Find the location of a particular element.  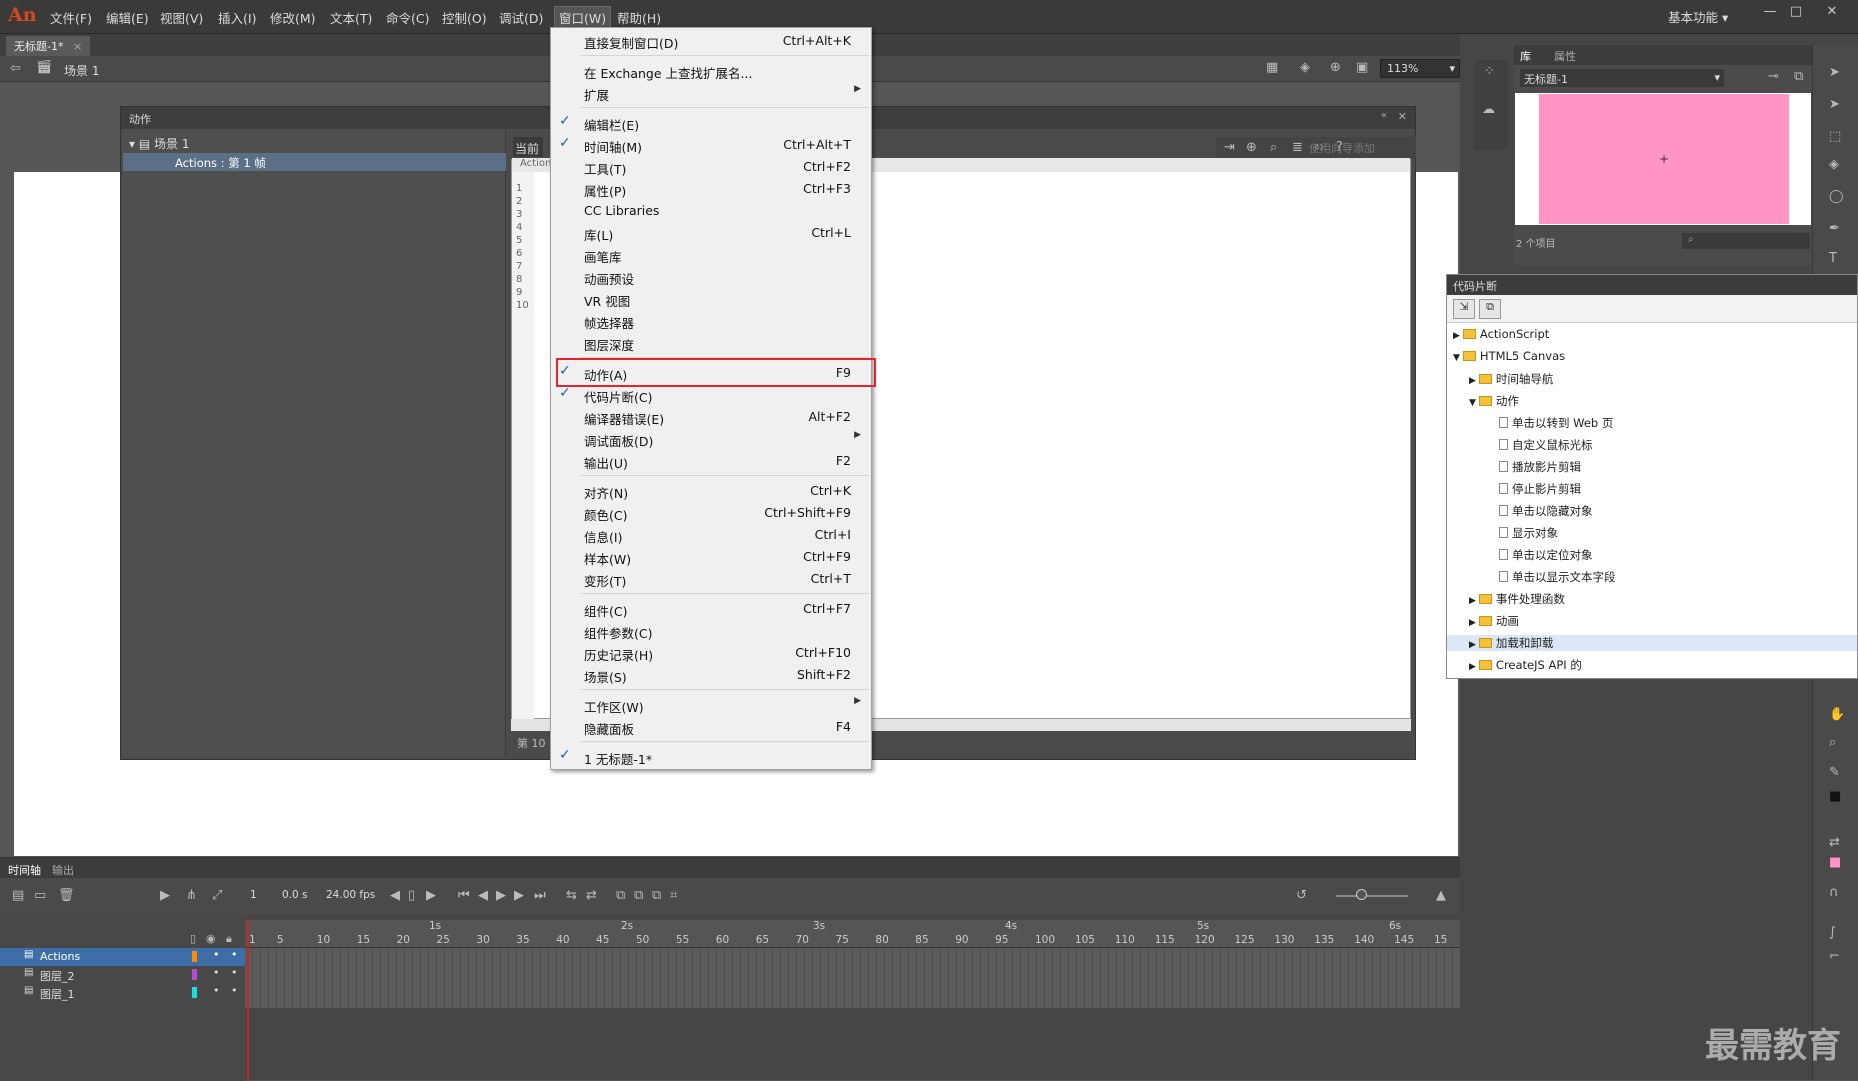

new-layer-icon: ▤ is located at coordinates (18, 895).